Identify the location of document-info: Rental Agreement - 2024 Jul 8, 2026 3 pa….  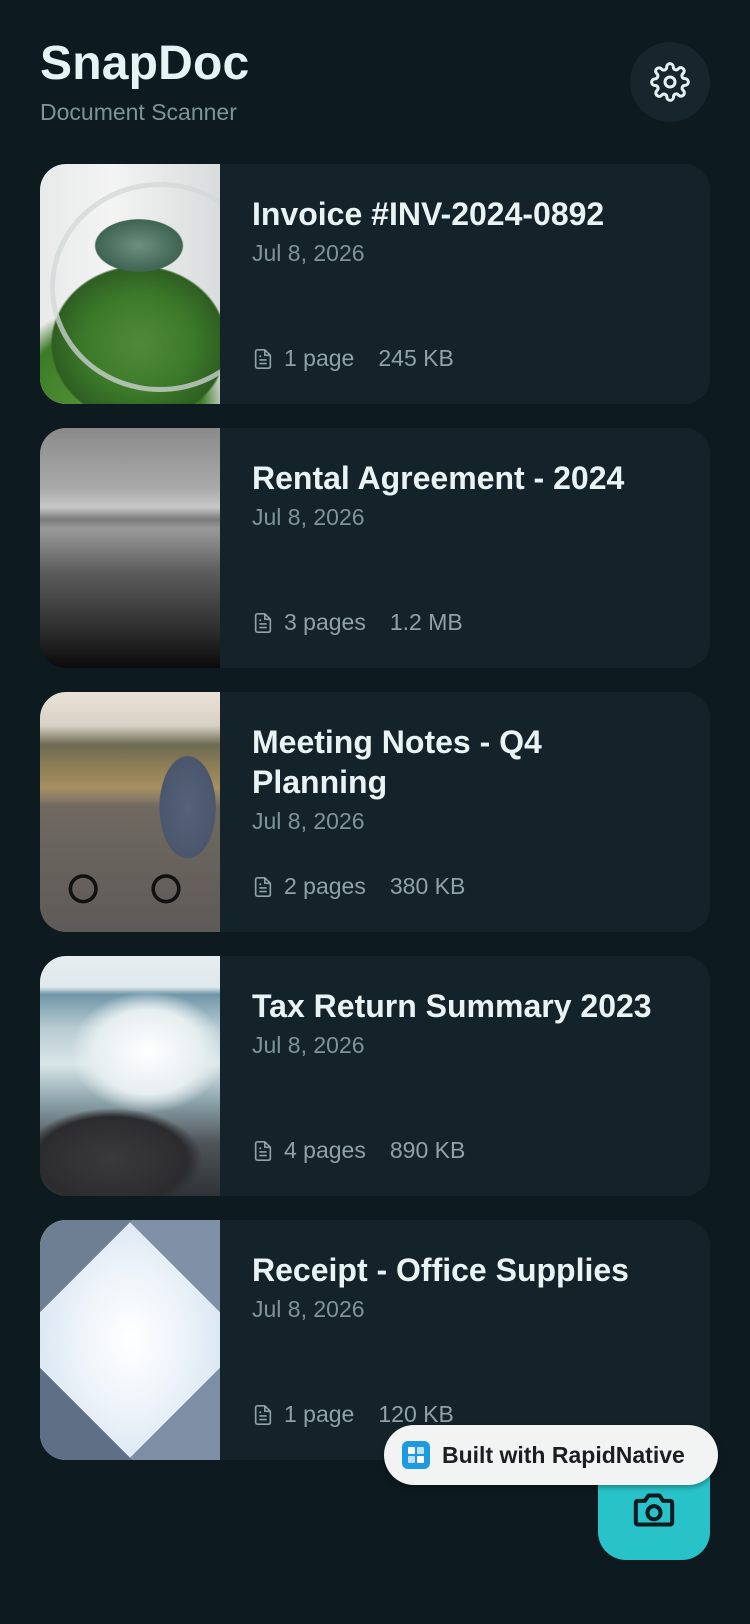
(465, 548).